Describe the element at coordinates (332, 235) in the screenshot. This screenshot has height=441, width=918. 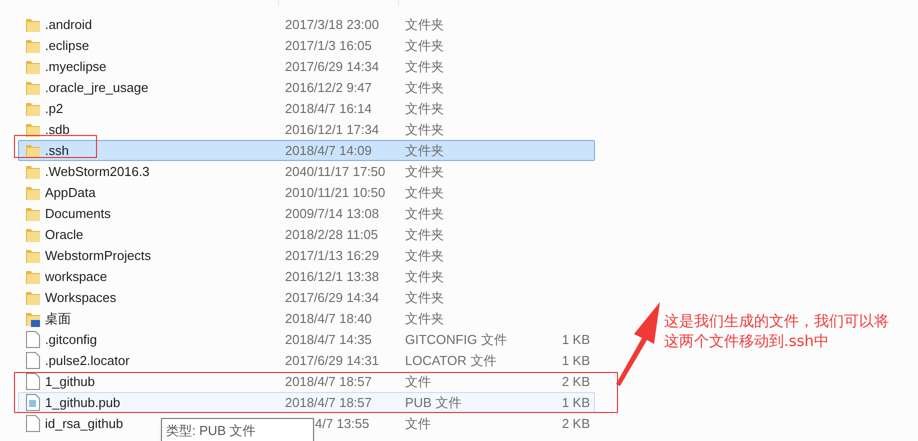
I see `file-date: 2018/2/28 11:05` at that location.